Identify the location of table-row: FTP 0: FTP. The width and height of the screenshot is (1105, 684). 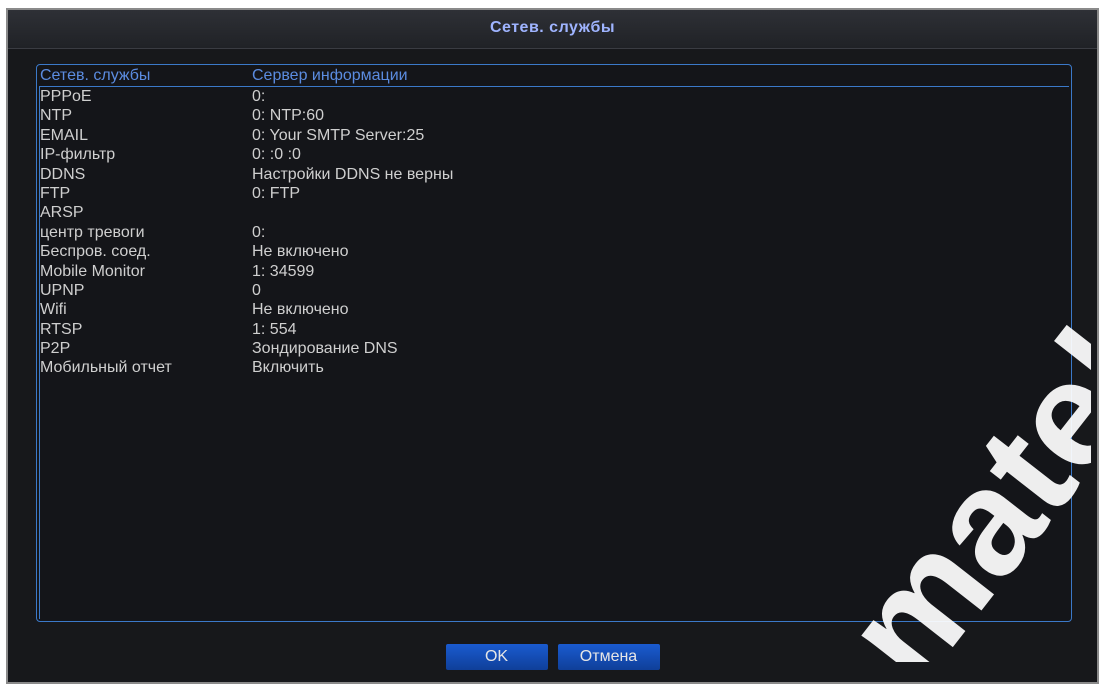
(554, 194).